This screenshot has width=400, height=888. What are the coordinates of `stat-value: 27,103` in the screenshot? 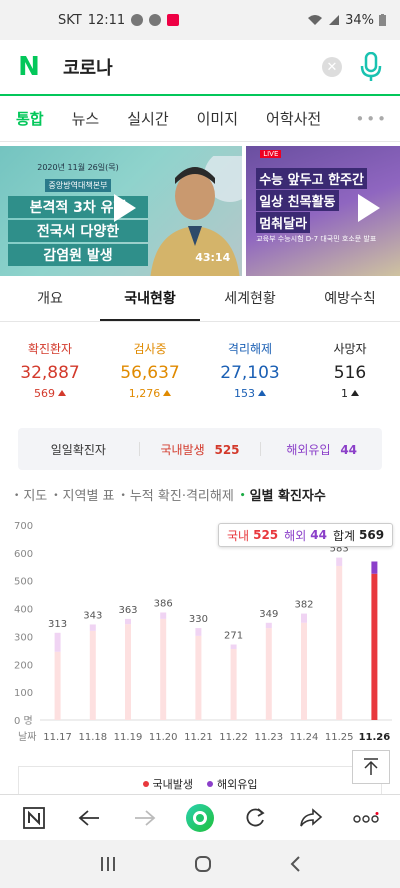 It's located at (250, 373).